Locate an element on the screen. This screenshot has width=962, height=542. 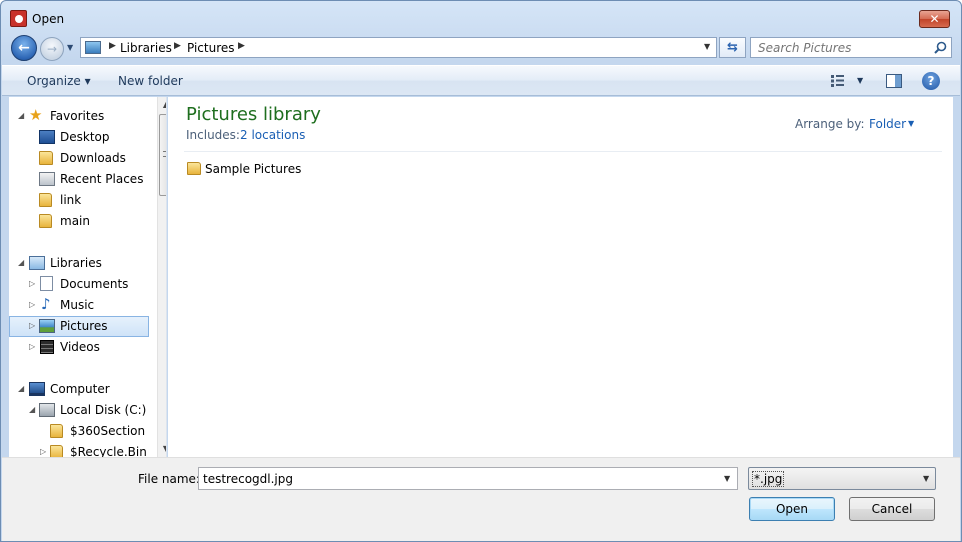
tree-item-music: ▷ ♪ Music is located at coordinates (79, 305).